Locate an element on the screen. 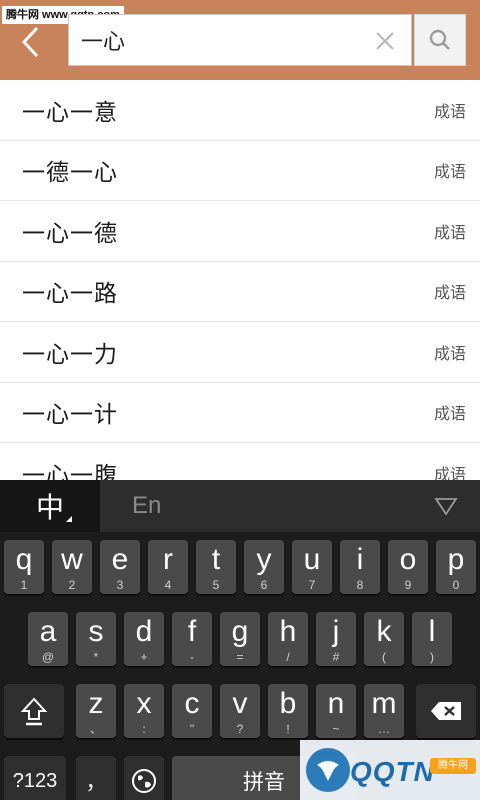 Image resolution: width=480 pixels, height=800 pixels. list-item: 一心一计 成语 is located at coordinates (240, 413).